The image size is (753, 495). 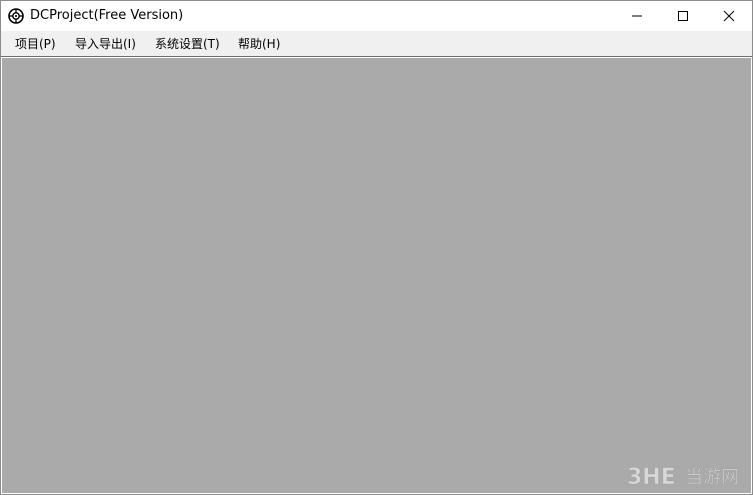 I want to click on window-title: DCProject(Free Version), so click(x=107, y=15).